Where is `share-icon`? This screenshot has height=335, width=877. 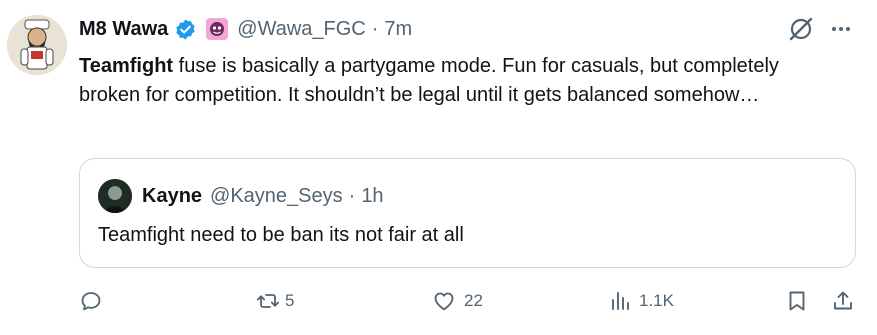
share-icon is located at coordinates (843, 300).